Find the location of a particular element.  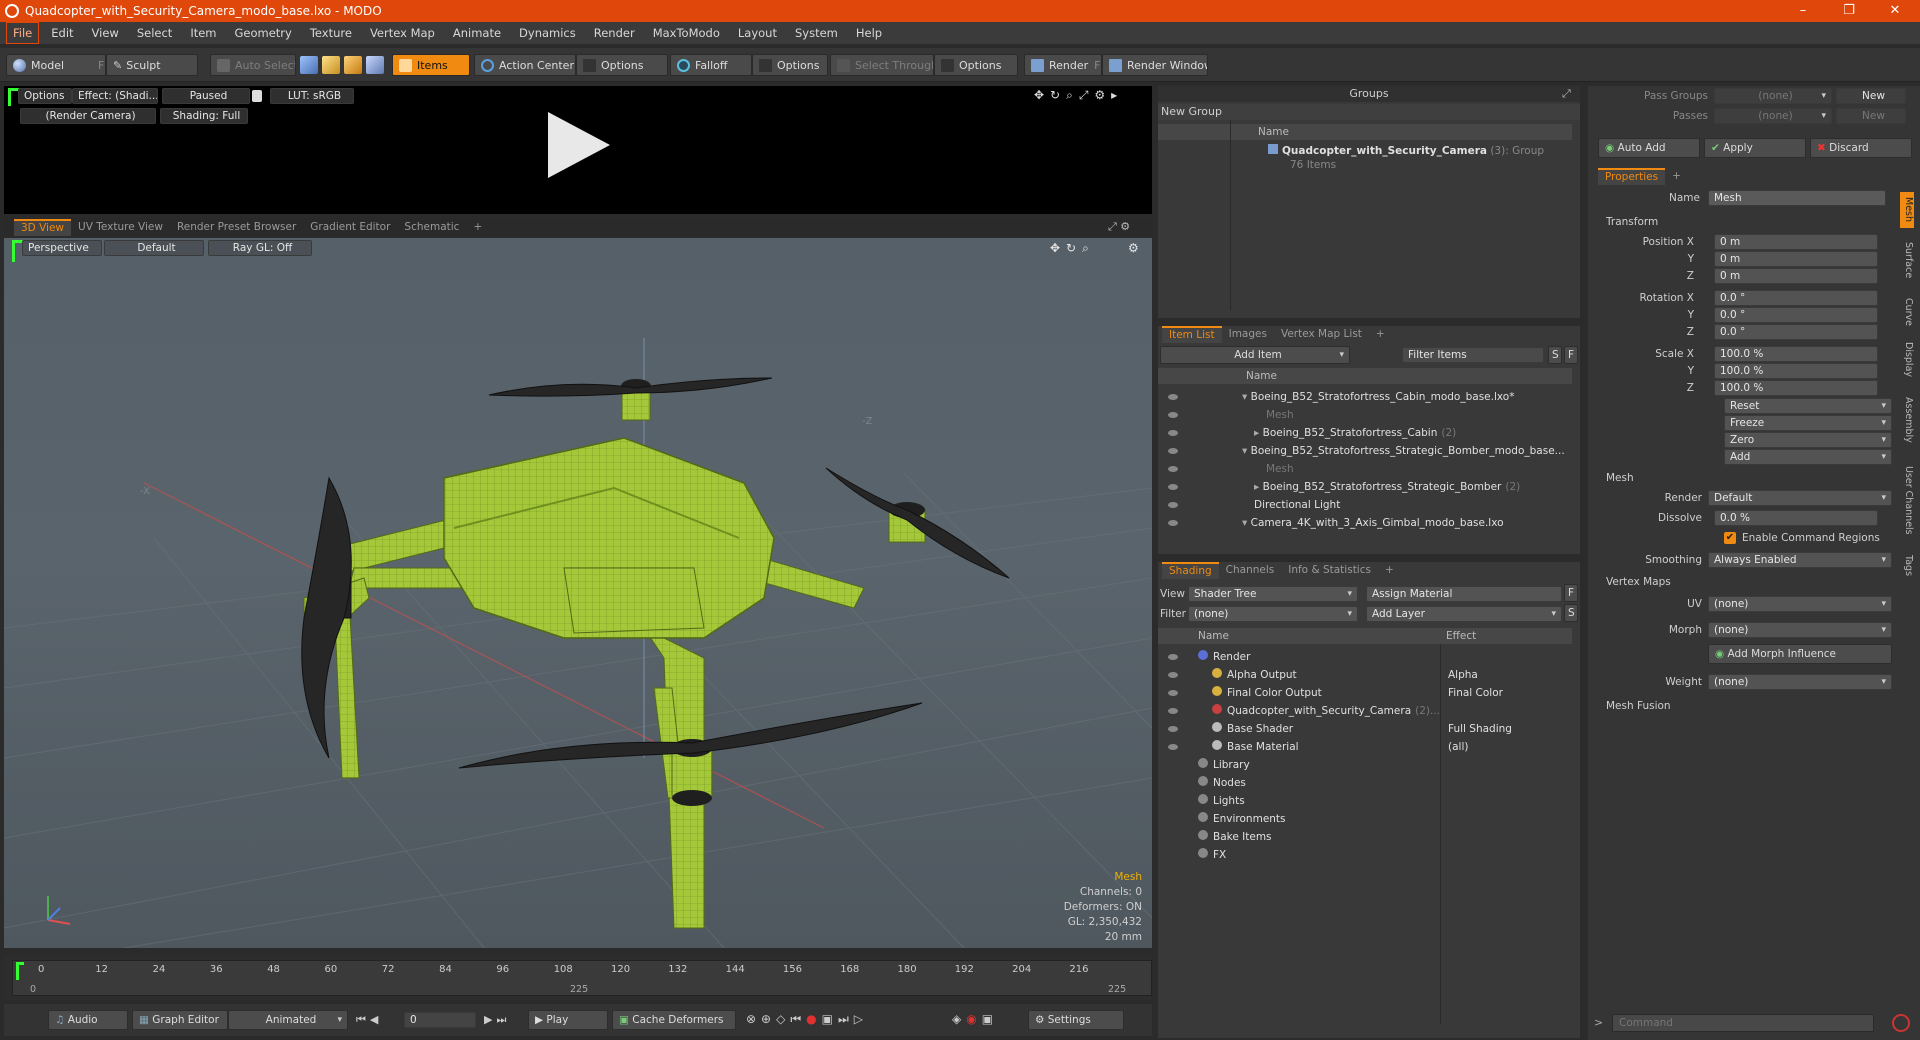

add-layer-dropdown: Add Layer is located at coordinates (1464, 614).